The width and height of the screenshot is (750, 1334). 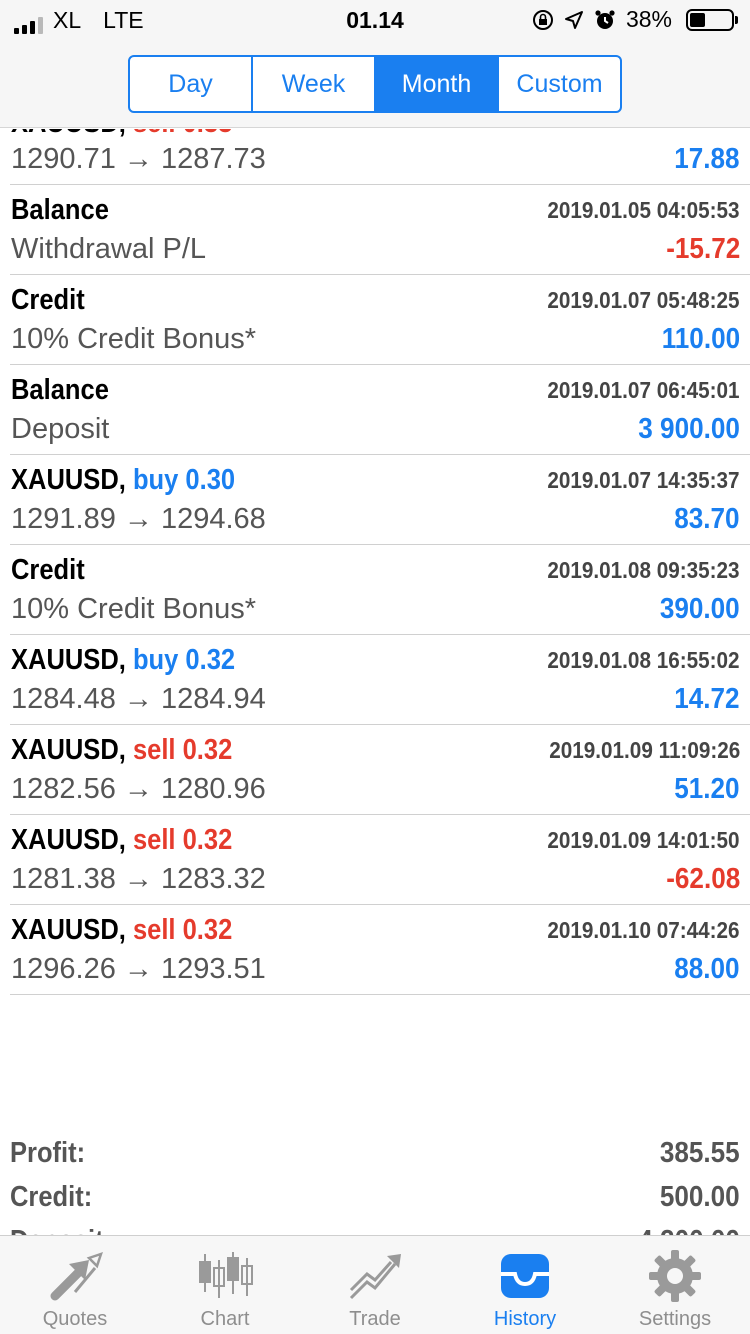 I want to click on row-title: XAUUSD, buy 0.32, so click(x=123, y=660).